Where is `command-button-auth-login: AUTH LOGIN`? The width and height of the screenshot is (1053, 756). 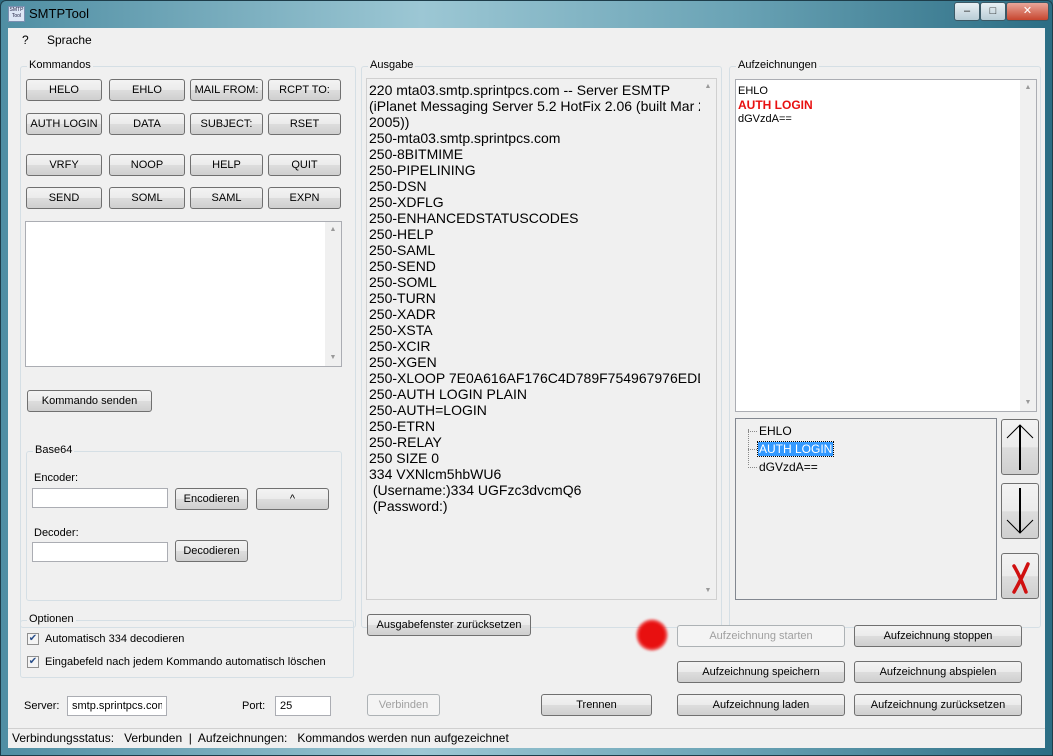
command-button-auth-login: AUTH LOGIN is located at coordinates (64, 124).